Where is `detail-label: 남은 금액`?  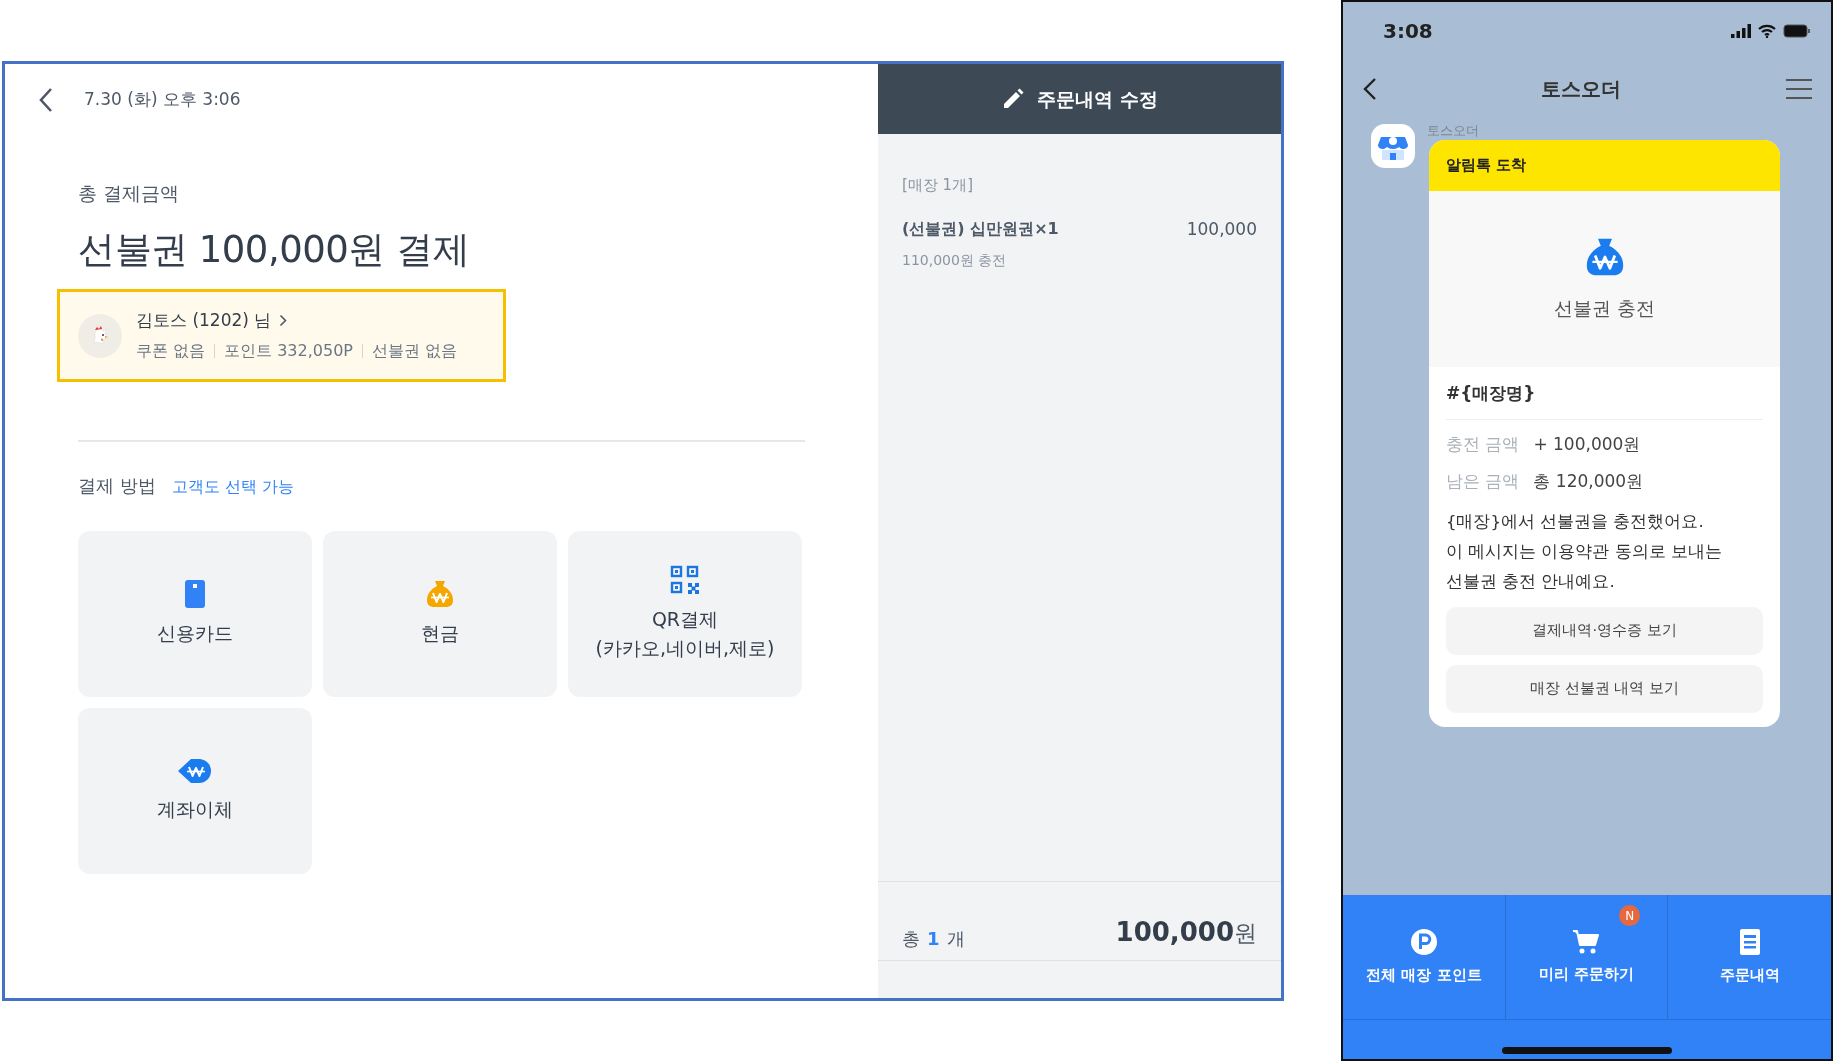
detail-label: 남은 금액 is located at coordinates (1483, 481).